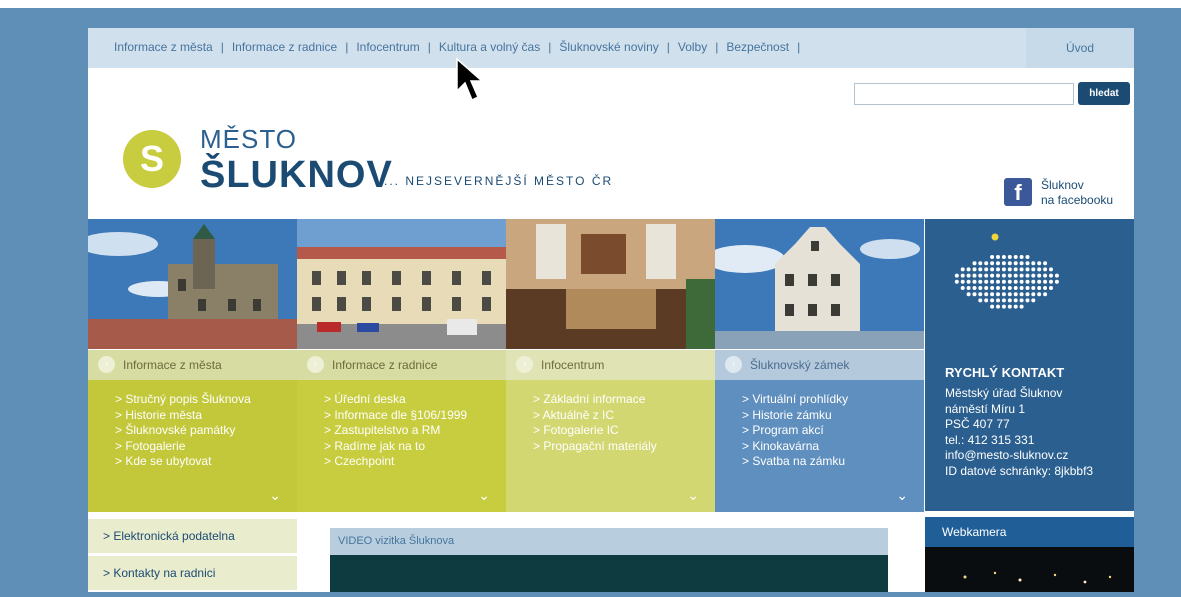 The image size is (1181, 597). I want to click on search-input, so click(964, 94).